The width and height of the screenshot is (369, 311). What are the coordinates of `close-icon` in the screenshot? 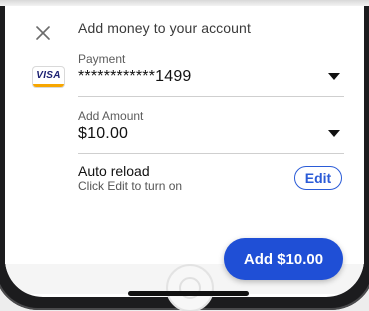 It's located at (43, 33).